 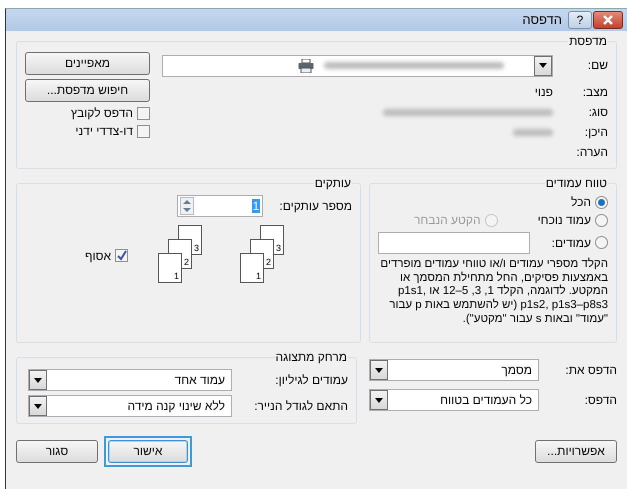 I want to click on radio-label: עמודים:, so click(x=571, y=243).